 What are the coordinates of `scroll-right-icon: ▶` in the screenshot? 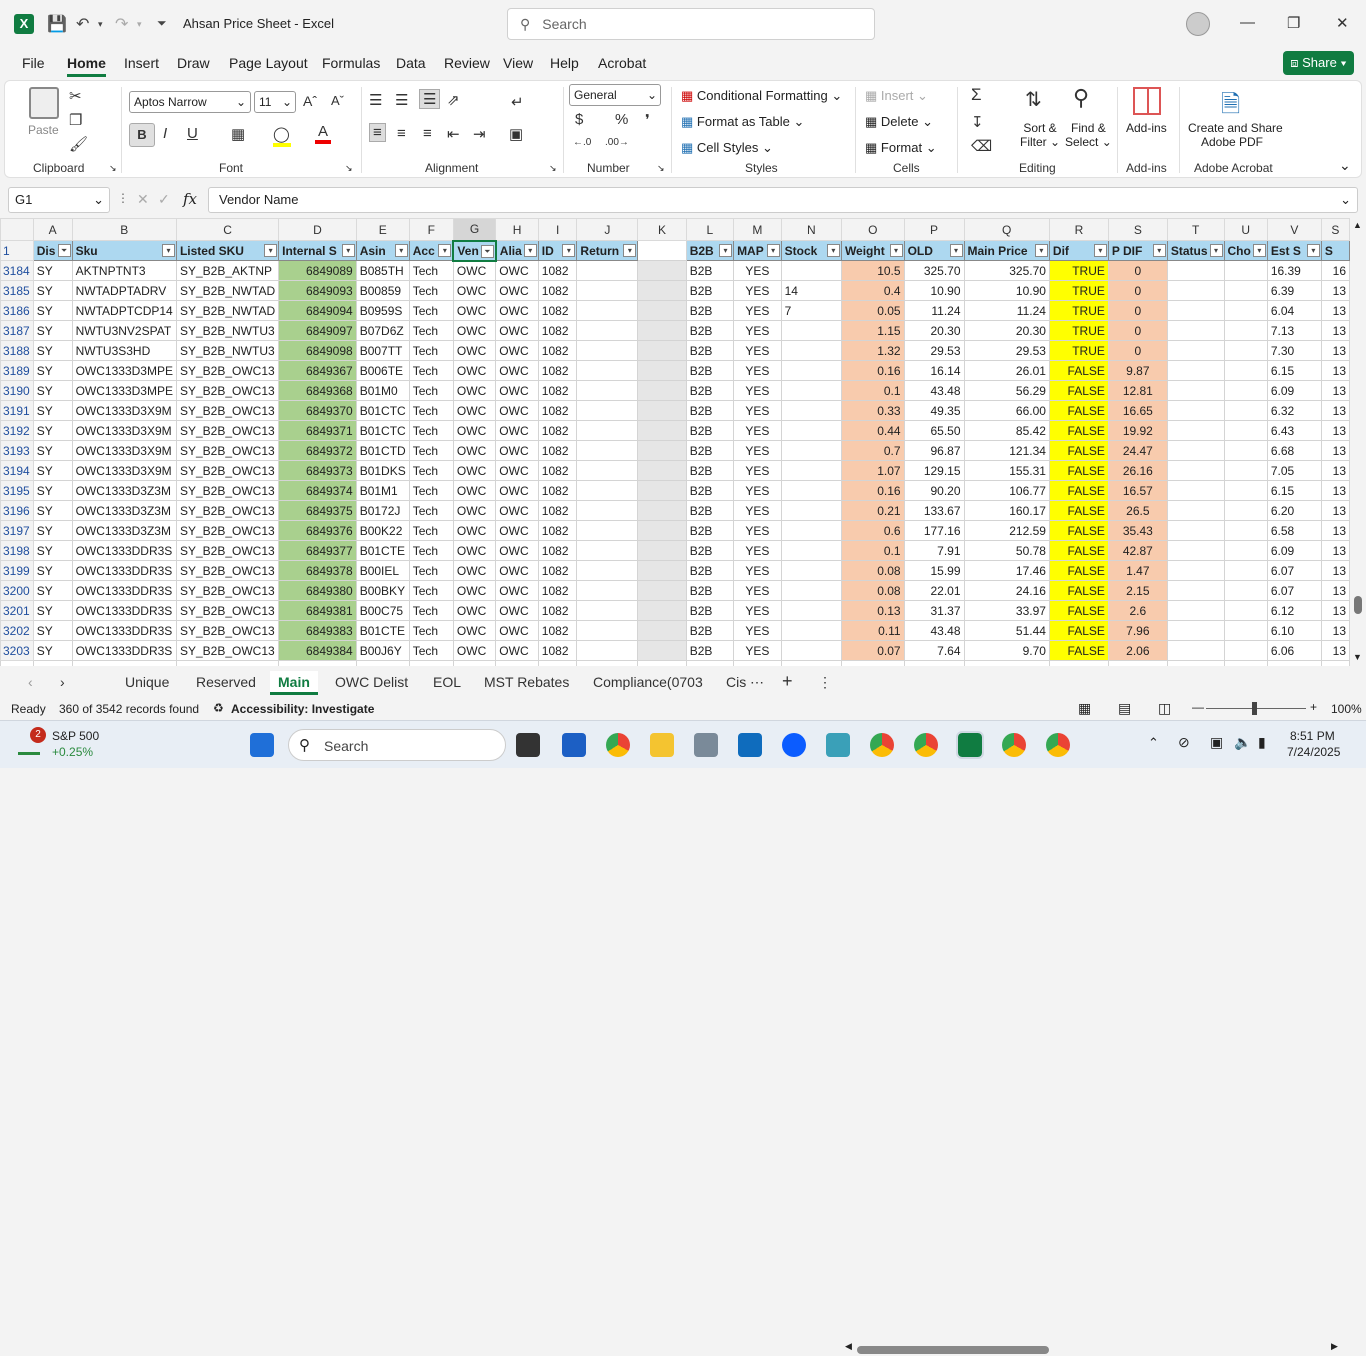 It's located at (1334, 1346).